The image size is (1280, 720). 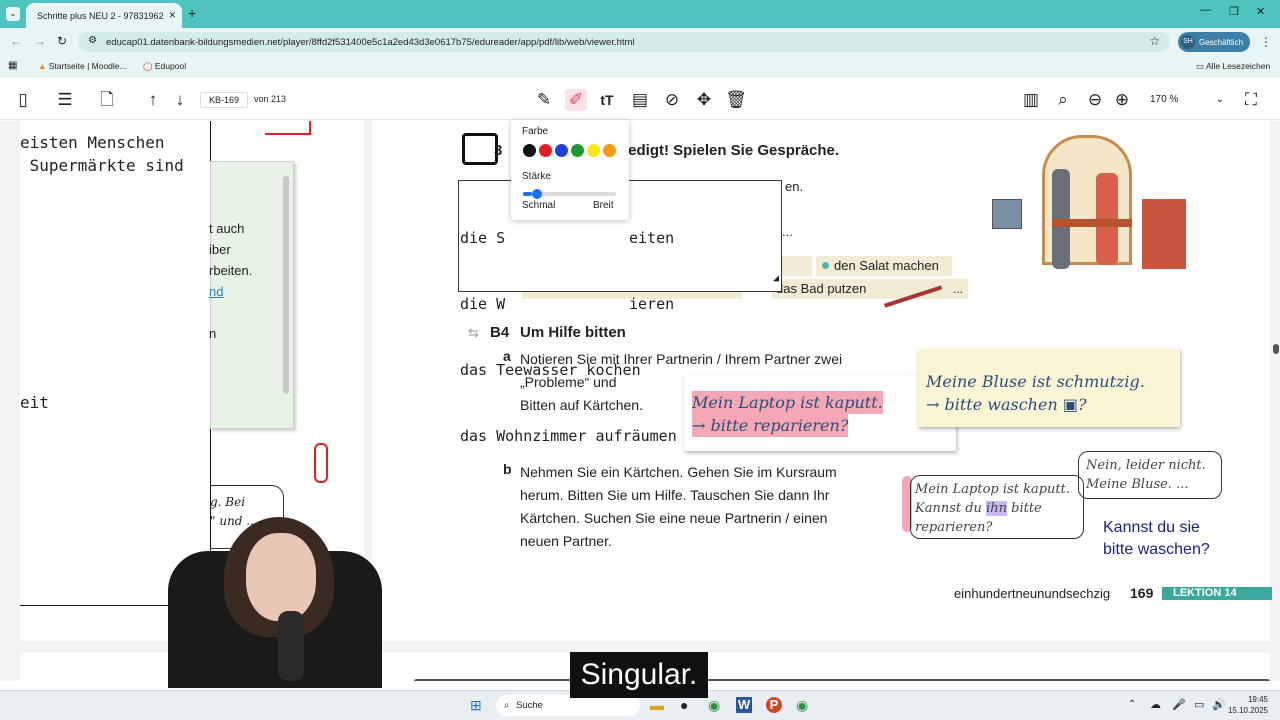 What do you see at coordinates (1247, 705) in the screenshot?
I see `clock: 19:45 15.10.2025` at bounding box center [1247, 705].